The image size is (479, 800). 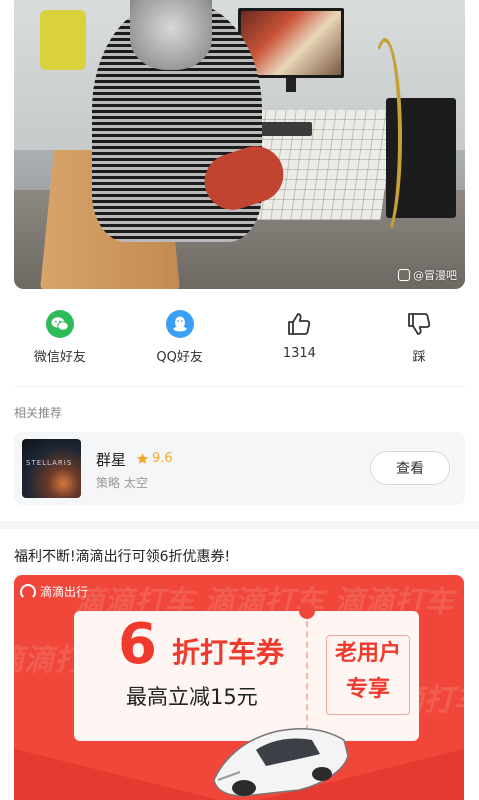 What do you see at coordinates (111, 460) in the screenshot?
I see `game-name: 群星` at bounding box center [111, 460].